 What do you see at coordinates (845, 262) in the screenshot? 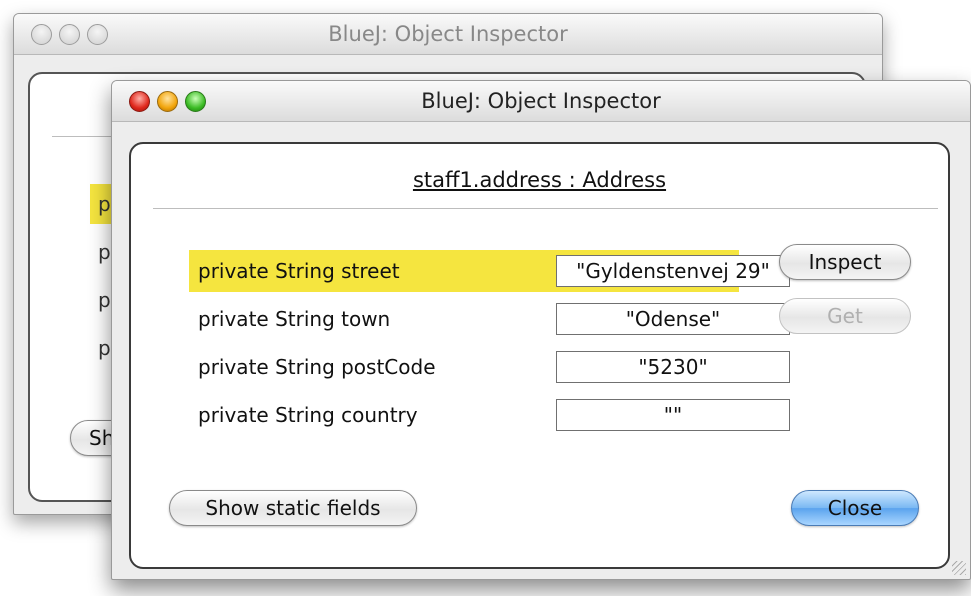
I see `inspect-button: Inspect` at bounding box center [845, 262].